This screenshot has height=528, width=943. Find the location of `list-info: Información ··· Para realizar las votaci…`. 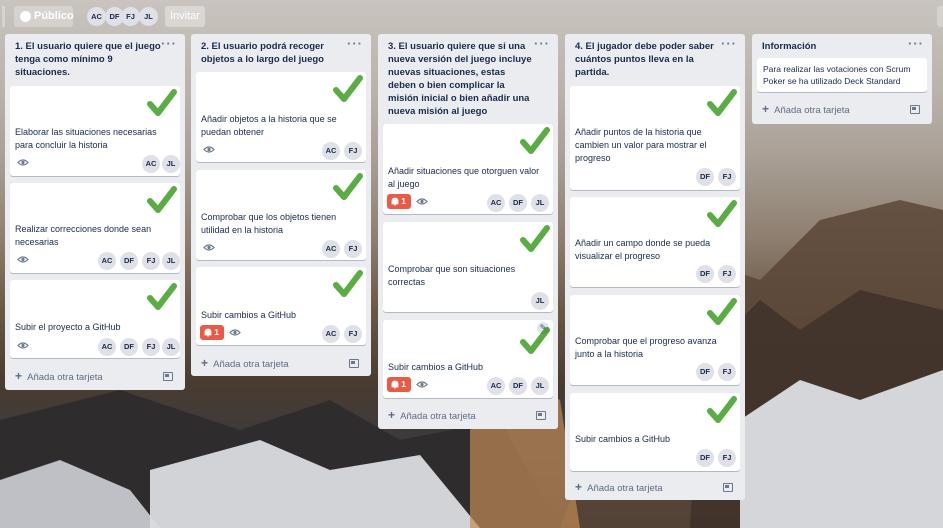

list-info: Información ··· Para realizar las votaci… is located at coordinates (842, 79).